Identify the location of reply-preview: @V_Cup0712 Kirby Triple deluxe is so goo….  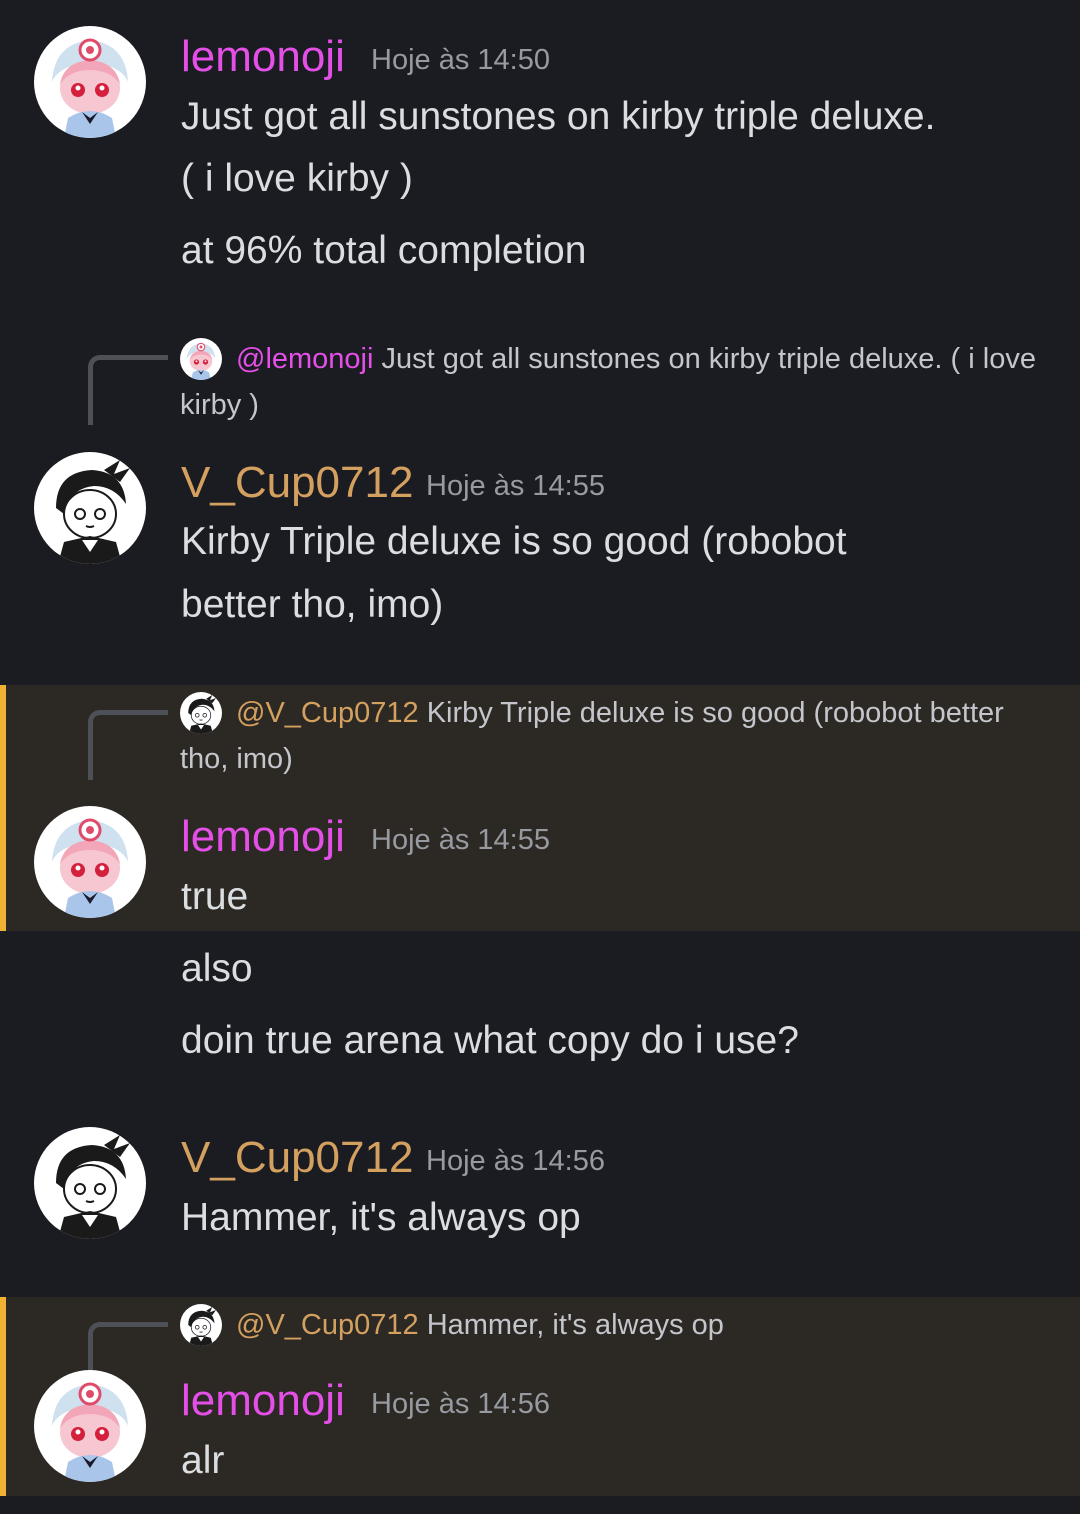
(610, 736).